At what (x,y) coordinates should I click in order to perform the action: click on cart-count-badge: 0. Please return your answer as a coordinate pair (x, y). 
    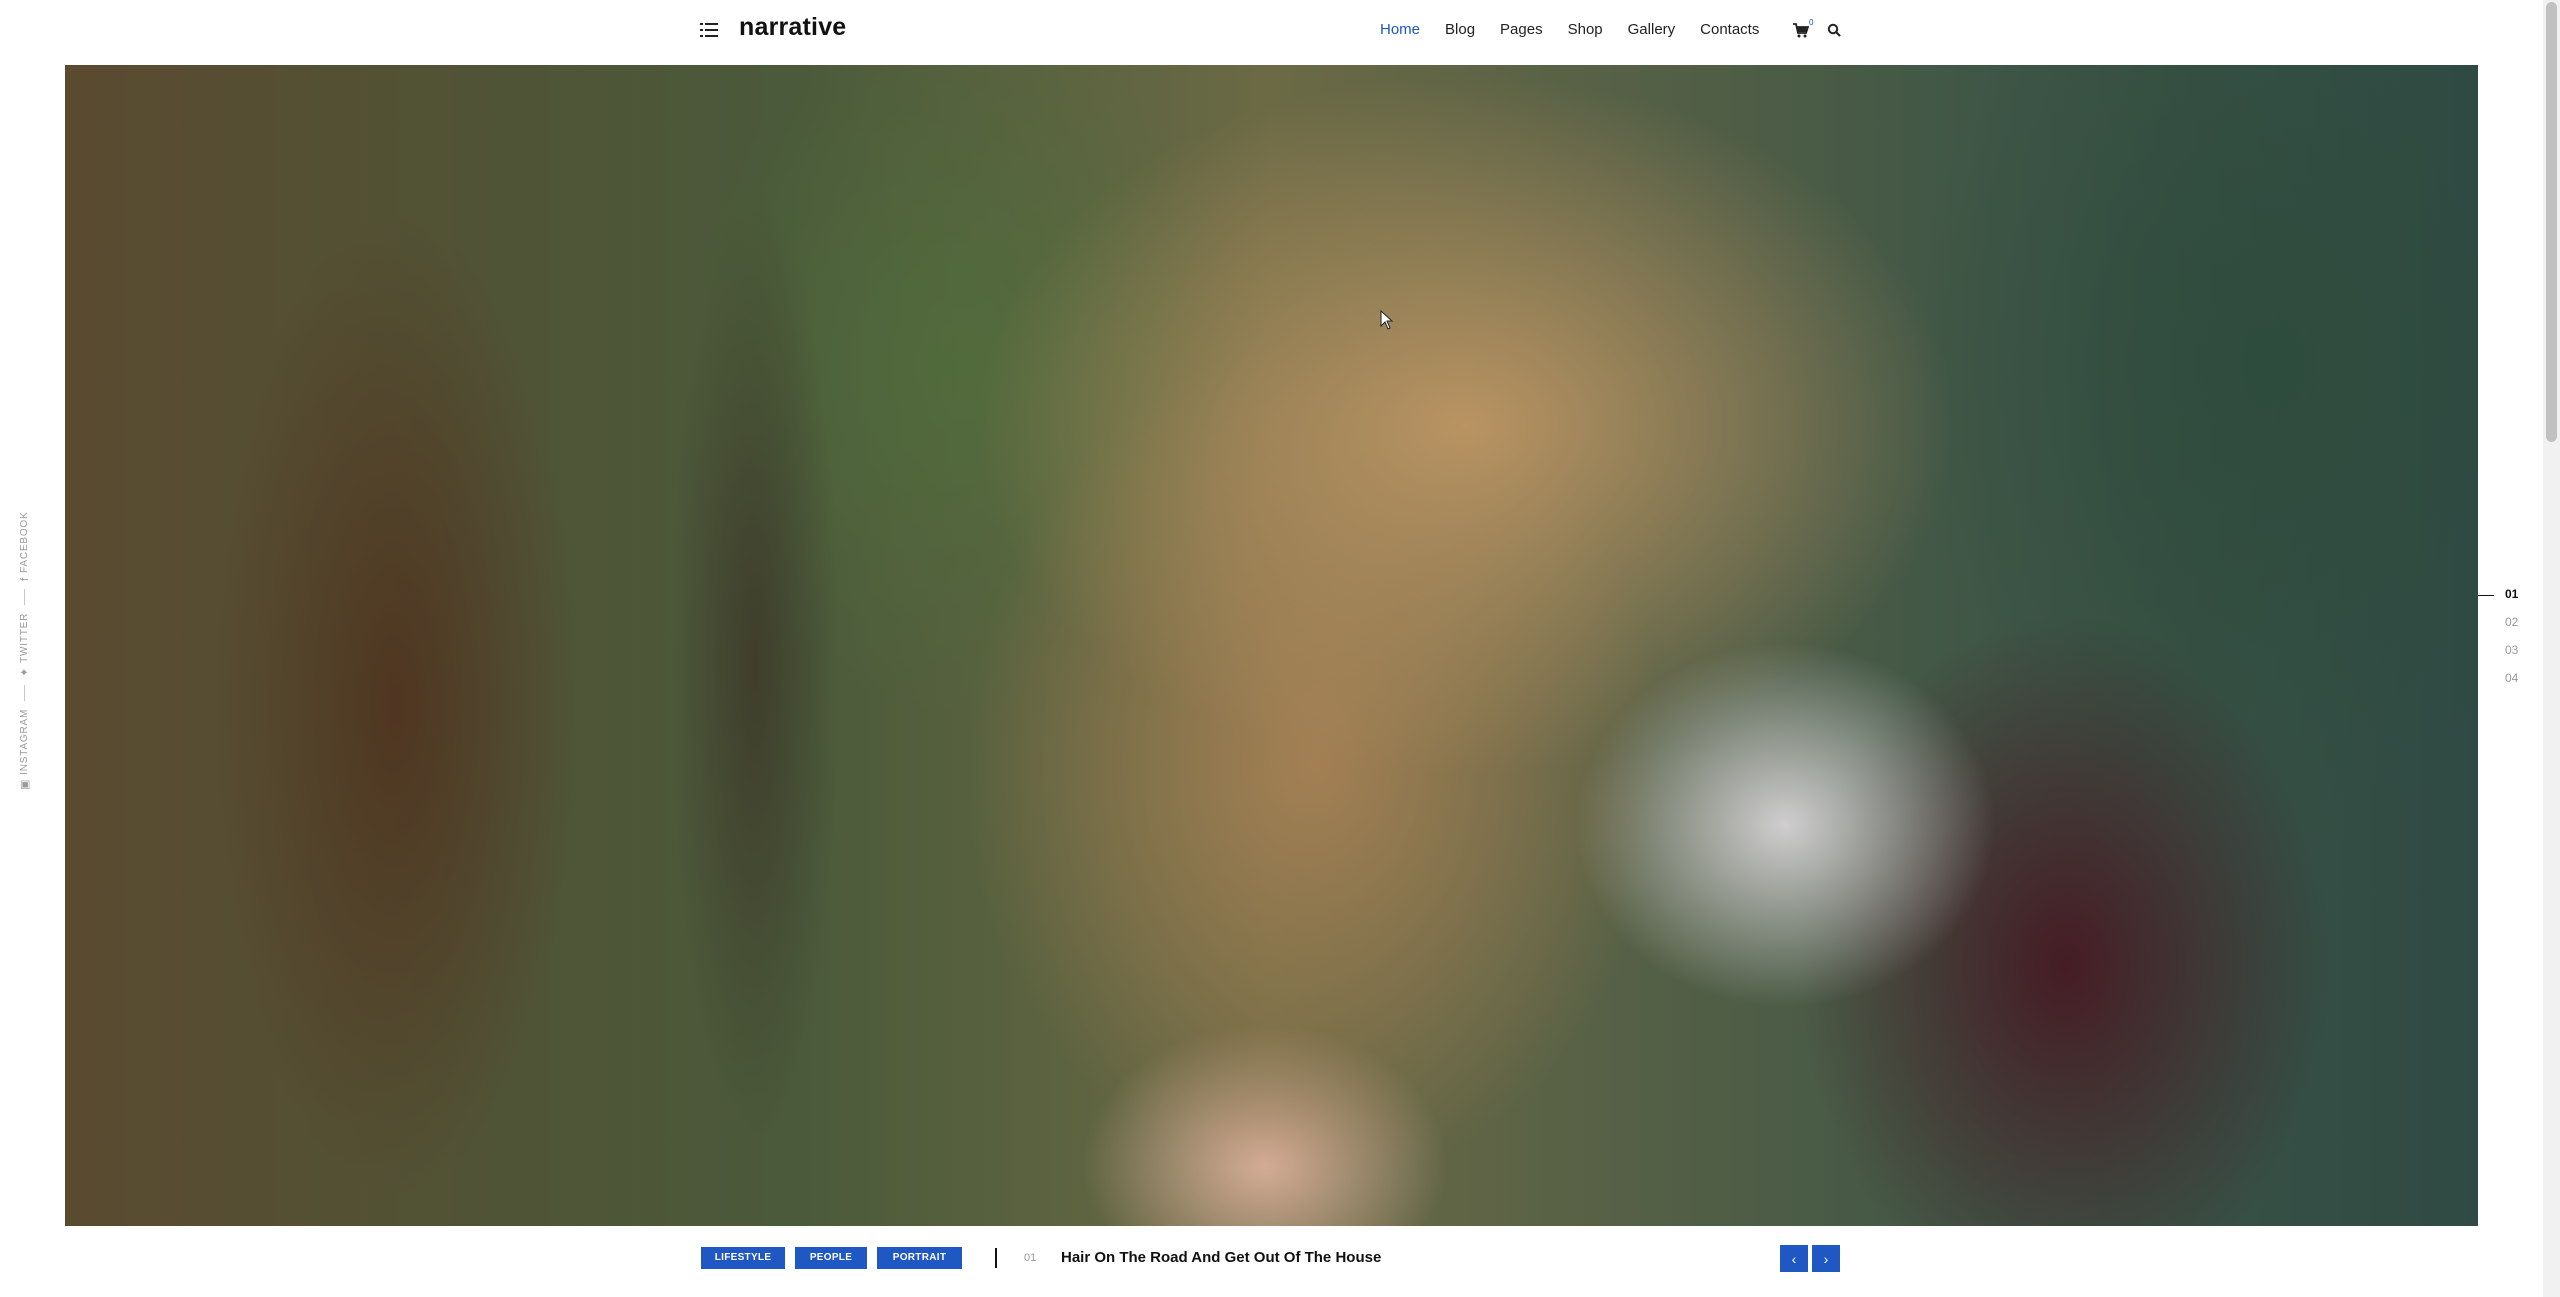
    Looking at the image, I should click on (1811, 22).